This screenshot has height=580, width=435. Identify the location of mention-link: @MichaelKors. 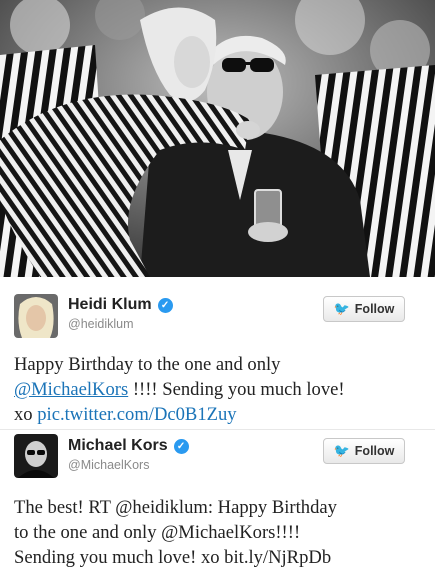
(71, 389).